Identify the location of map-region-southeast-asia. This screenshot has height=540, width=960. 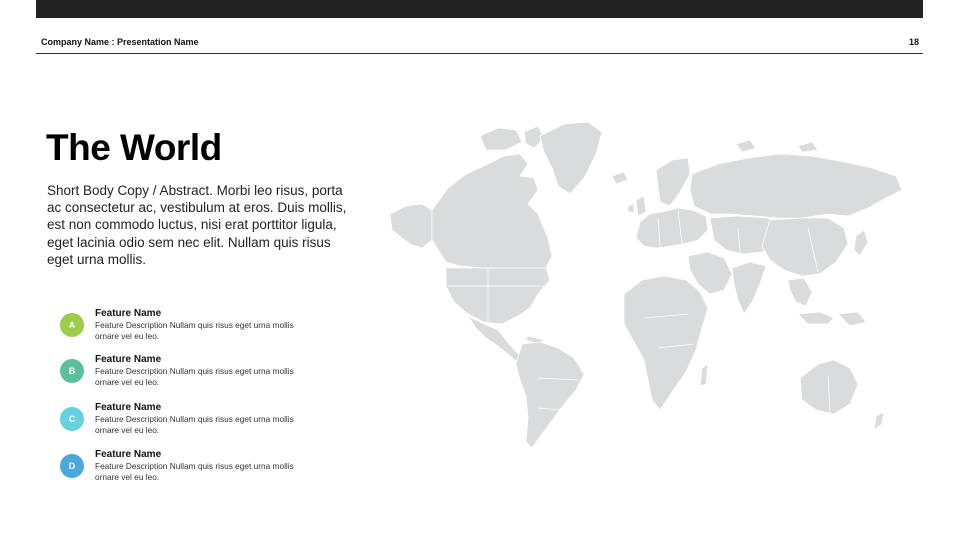
(800, 292).